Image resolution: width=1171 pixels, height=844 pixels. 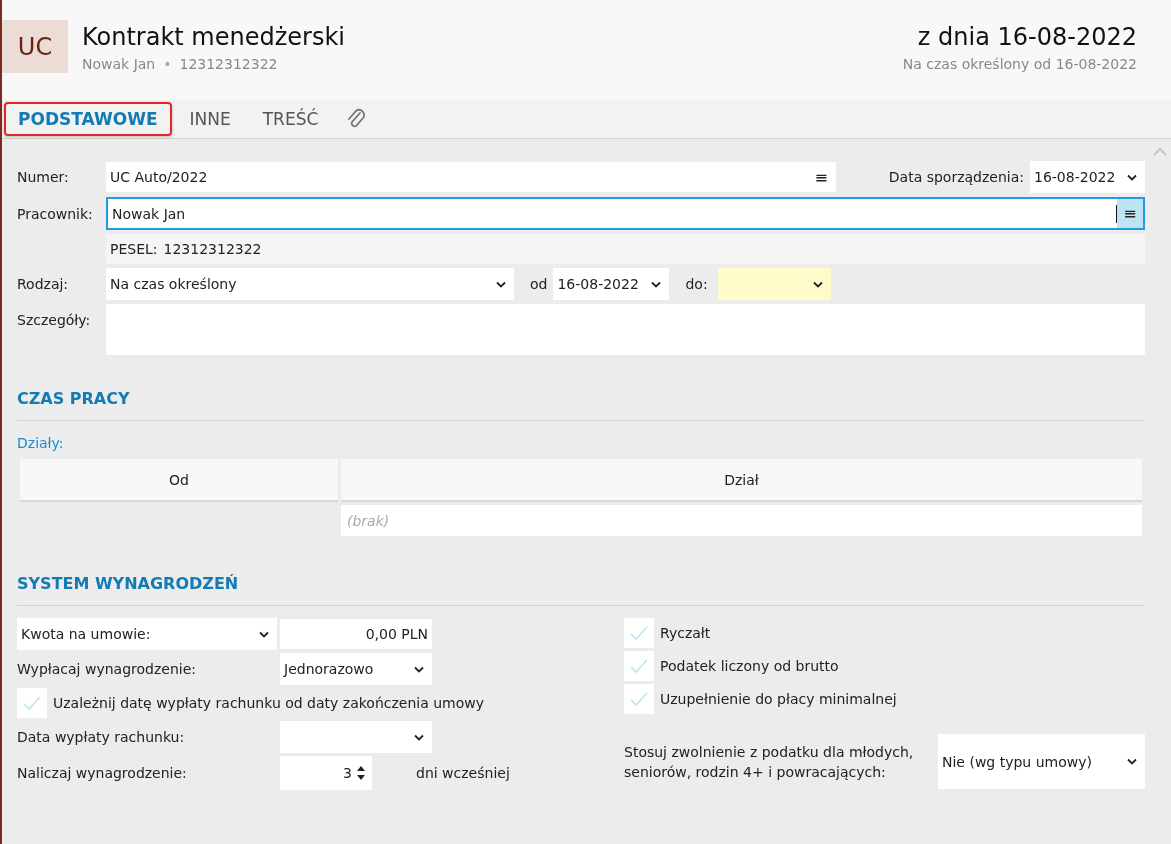 I want to click on date-select: 16-08-2022, so click(x=1087, y=177).